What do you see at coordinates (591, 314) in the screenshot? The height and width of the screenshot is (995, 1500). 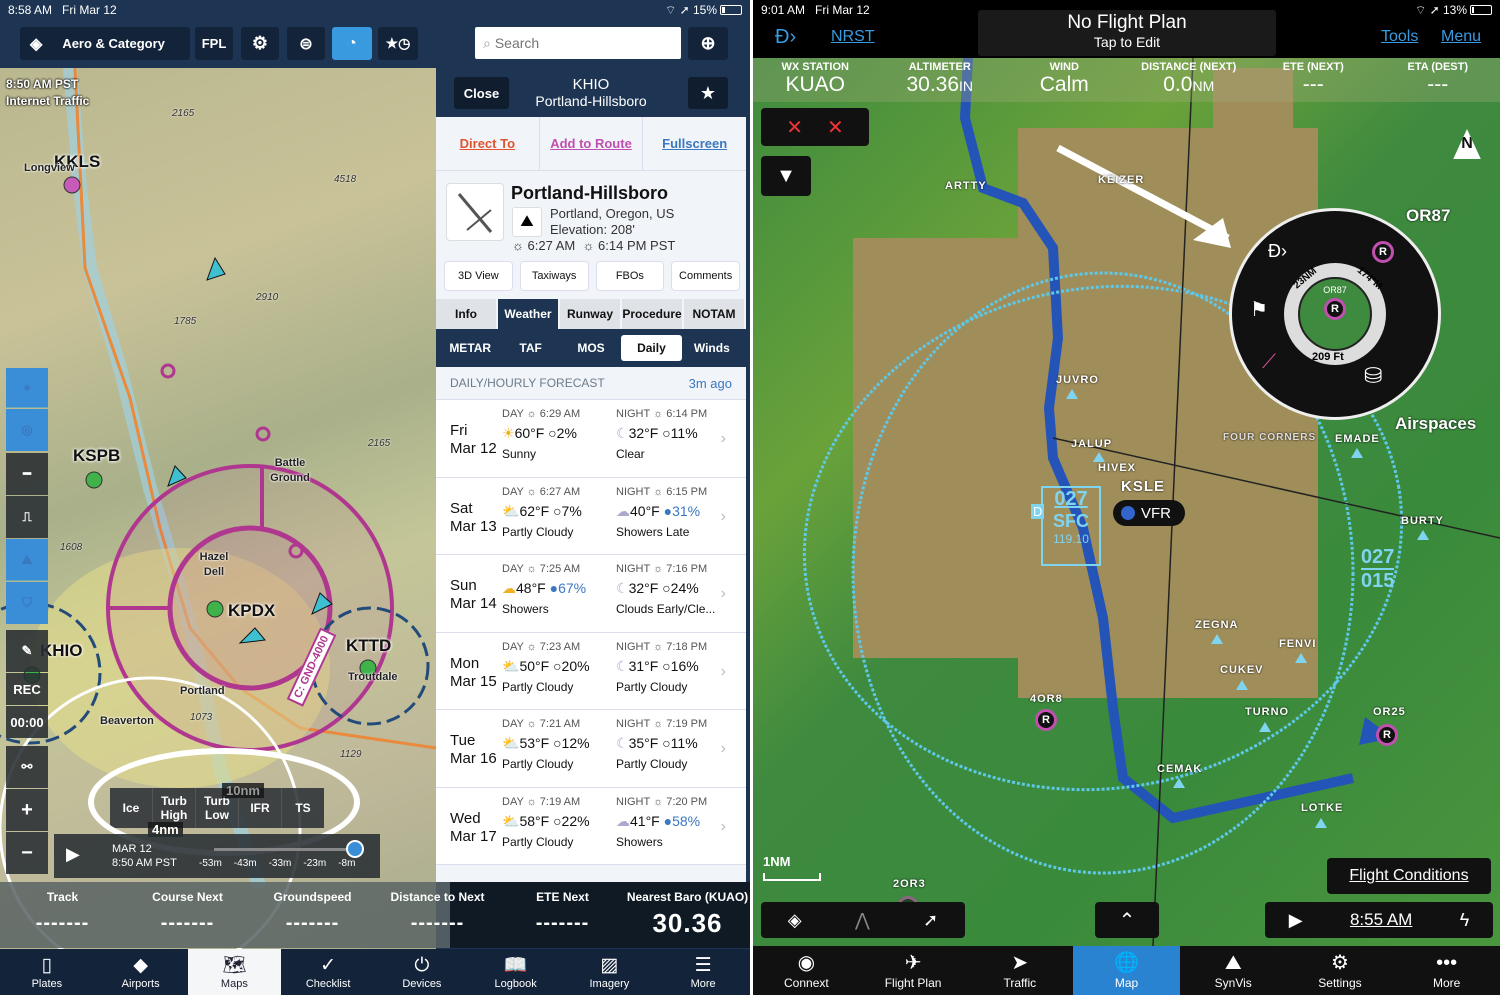 I see `tab-runway: Runway` at bounding box center [591, 314].